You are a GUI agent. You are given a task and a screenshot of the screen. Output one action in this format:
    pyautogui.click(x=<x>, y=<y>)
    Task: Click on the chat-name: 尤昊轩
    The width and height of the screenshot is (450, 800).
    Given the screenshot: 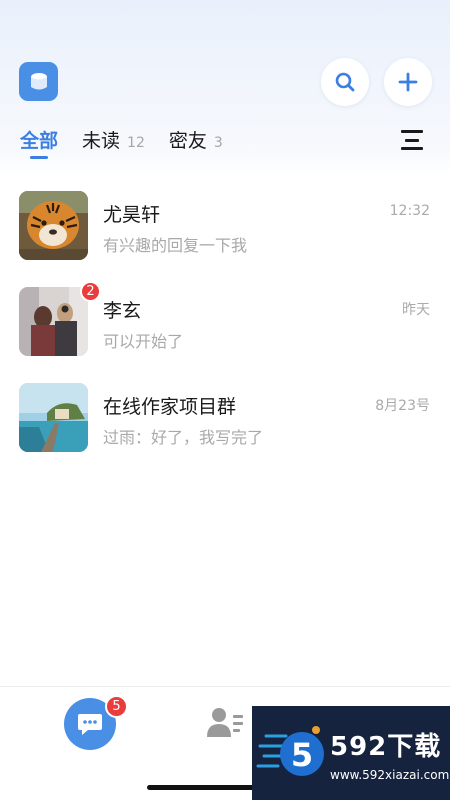 What is the action you would take?
    pyautogui.click(x=132, y=215)
    